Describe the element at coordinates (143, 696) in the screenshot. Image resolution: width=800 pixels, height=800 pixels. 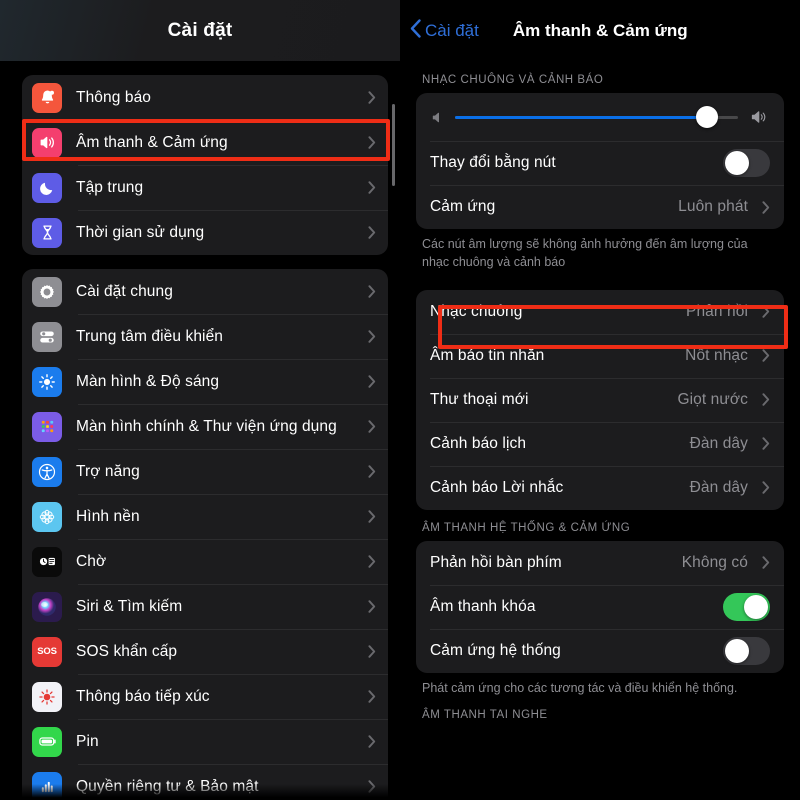
I see `sidebar-item-label: Thông báo tiếp xúc` at that location.